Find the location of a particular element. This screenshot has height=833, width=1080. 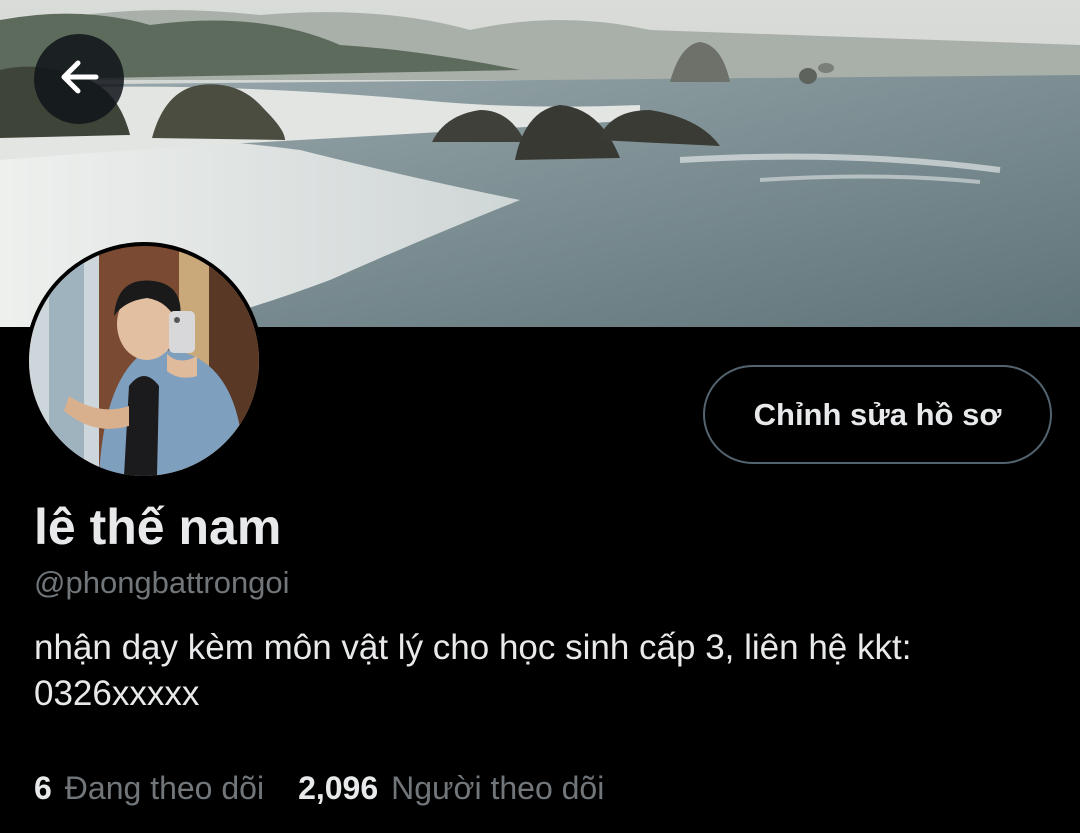

avatar-image is located at coordinates (144, 361).